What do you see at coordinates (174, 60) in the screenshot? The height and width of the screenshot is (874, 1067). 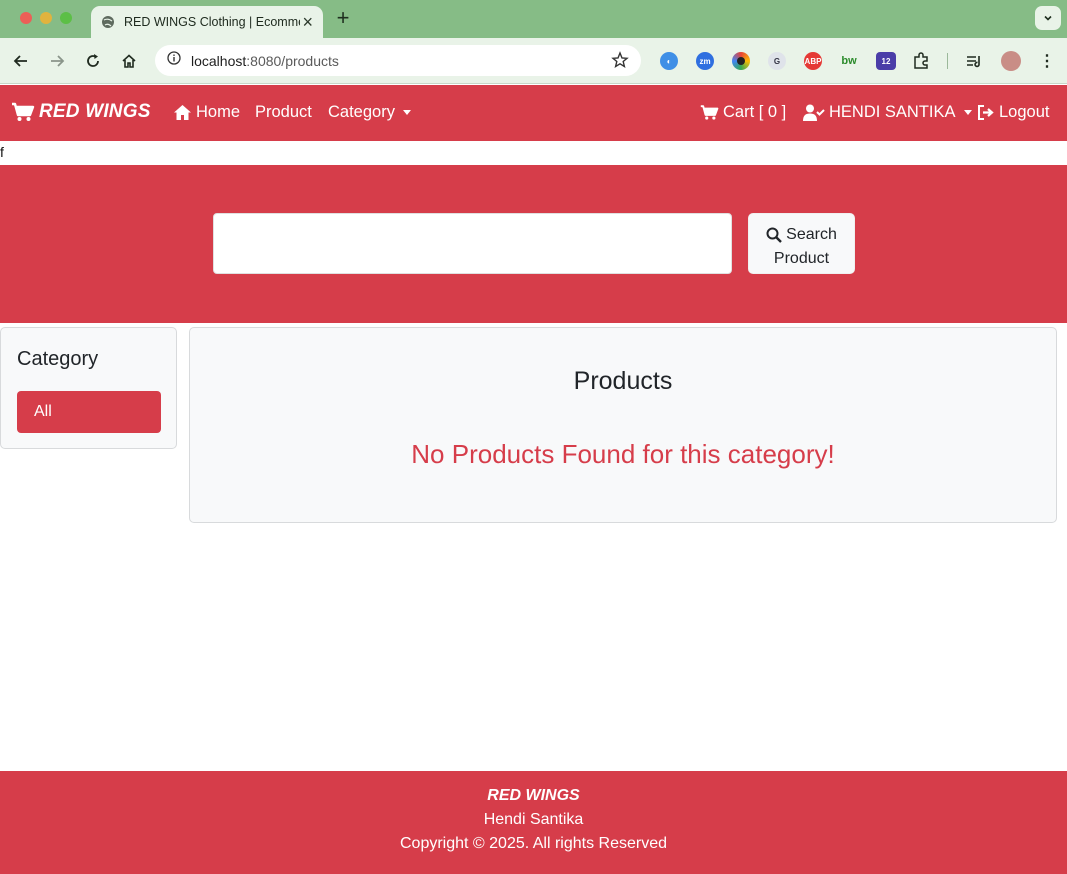 I see `site-info-icon` at bounding box center [174, 60].